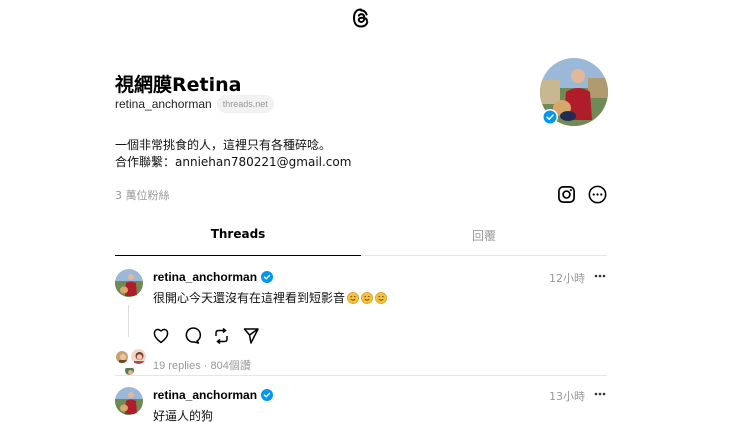 The height and width of the screenshot is (422, 750). Describe the element at coordinates (223, 145) in the screenshot. I see `bio-line-1: 一個非常挑食的人，這裡只有各種碎唸。` at that location.